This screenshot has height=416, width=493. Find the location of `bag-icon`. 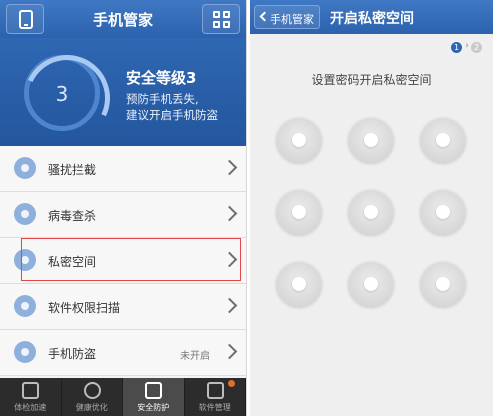

bag-icon is located at coordinates (215, 390).